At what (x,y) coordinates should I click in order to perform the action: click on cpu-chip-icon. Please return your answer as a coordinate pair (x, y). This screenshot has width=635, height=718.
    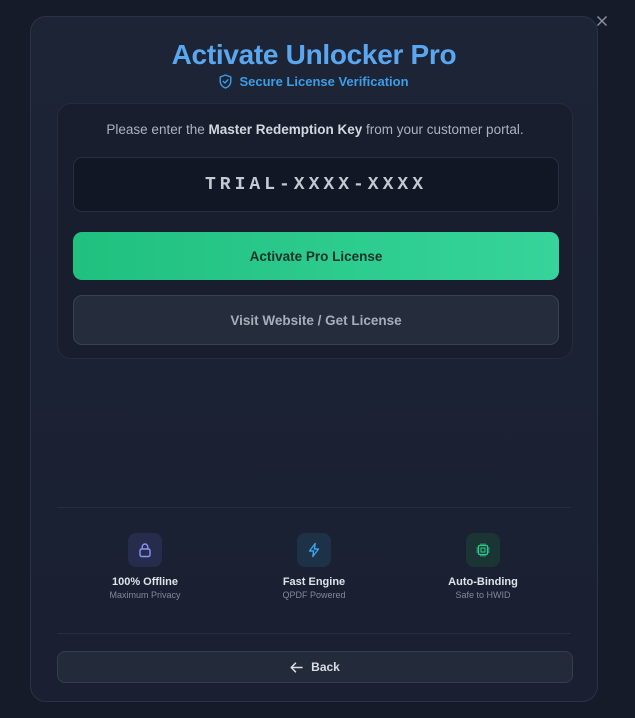
    Looking at the image, I should click on (483, 550).